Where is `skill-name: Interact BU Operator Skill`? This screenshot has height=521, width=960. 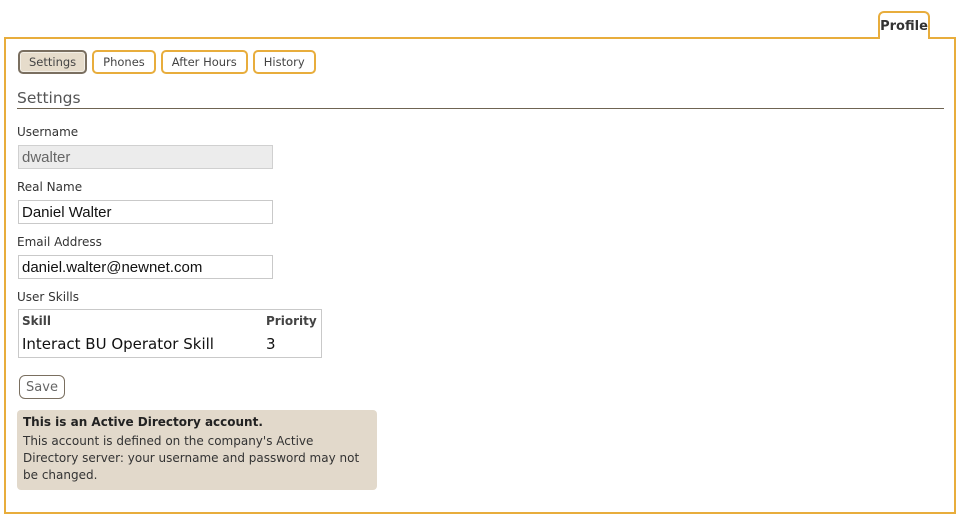
skill-name: Interact BU Operator Skill is located at coordinates (118, 344).